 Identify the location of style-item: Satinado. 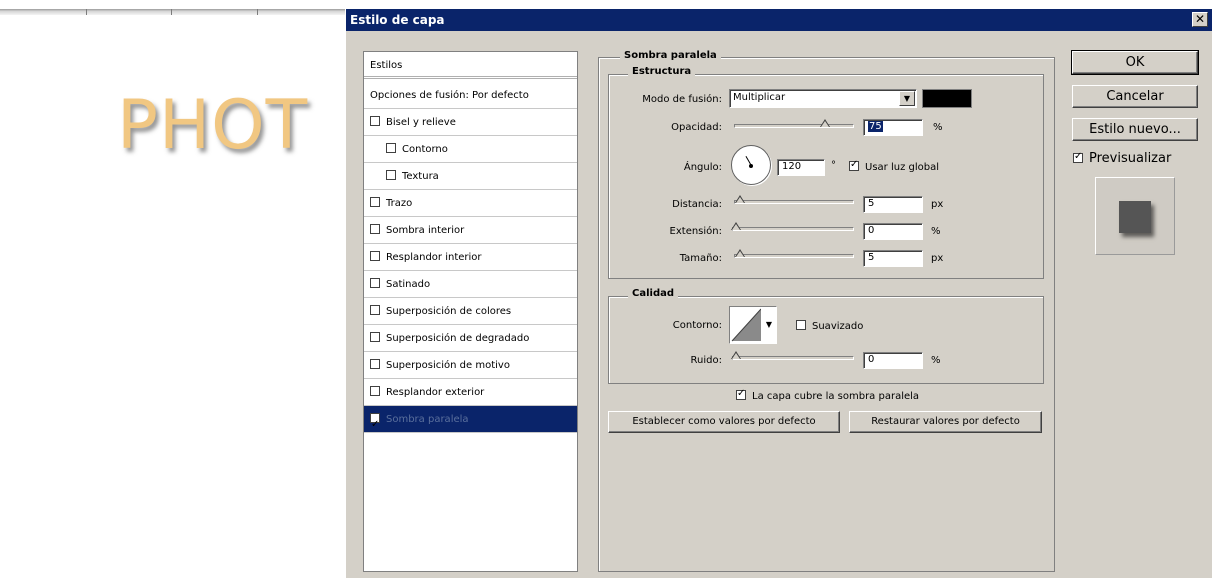
(470, 284).